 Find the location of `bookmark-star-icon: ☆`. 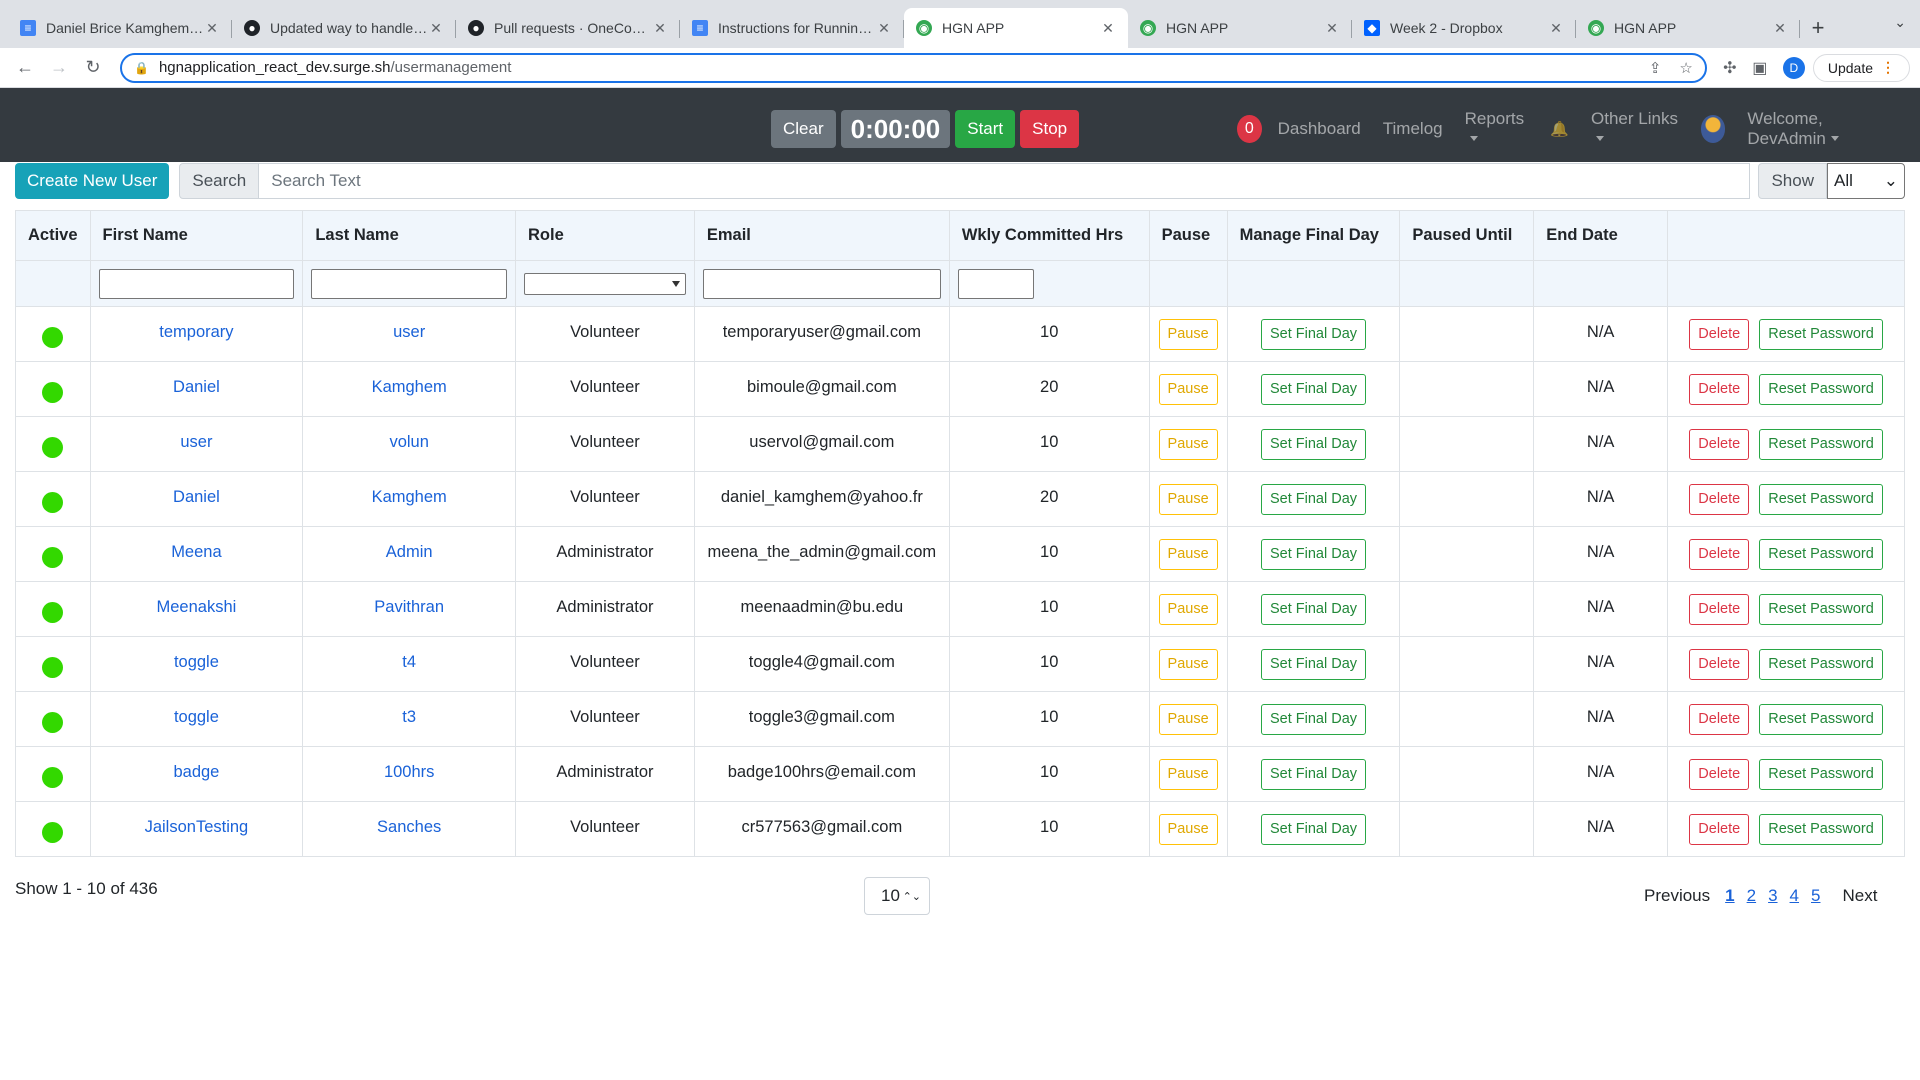

bookmark-star-icon: ☆ is located at coordinates (1685, 68).